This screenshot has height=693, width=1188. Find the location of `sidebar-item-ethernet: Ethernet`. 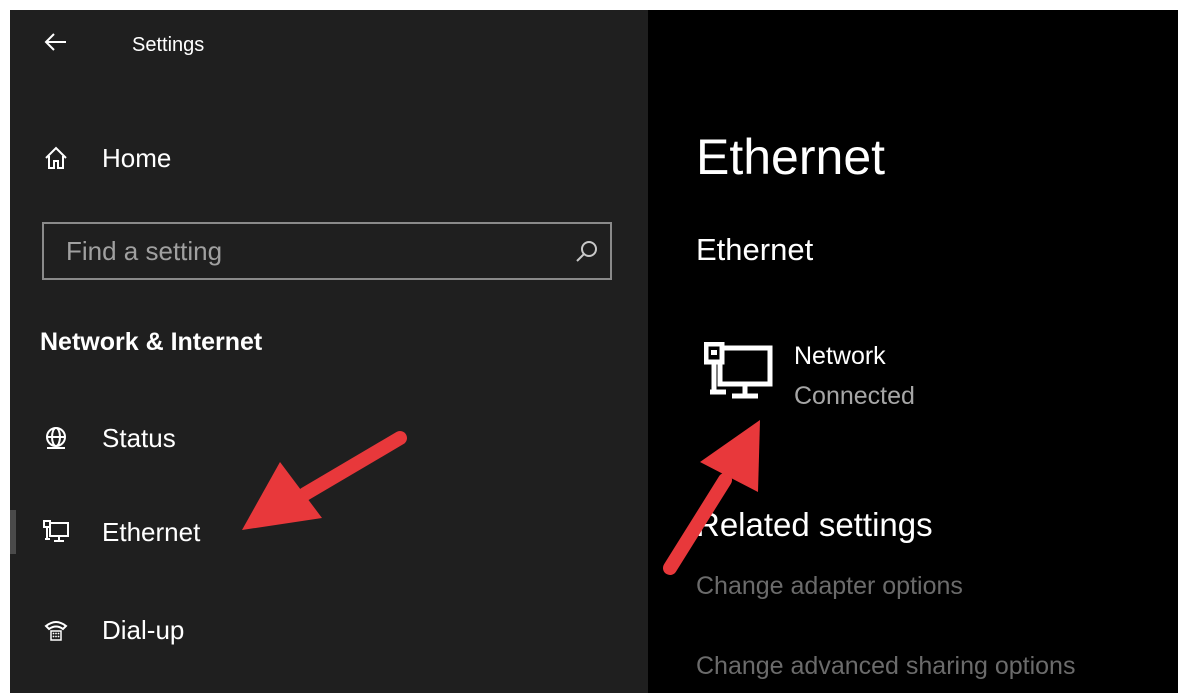

sidebar-item-ethernet: Ethernet is located at coordinates (329, 532).